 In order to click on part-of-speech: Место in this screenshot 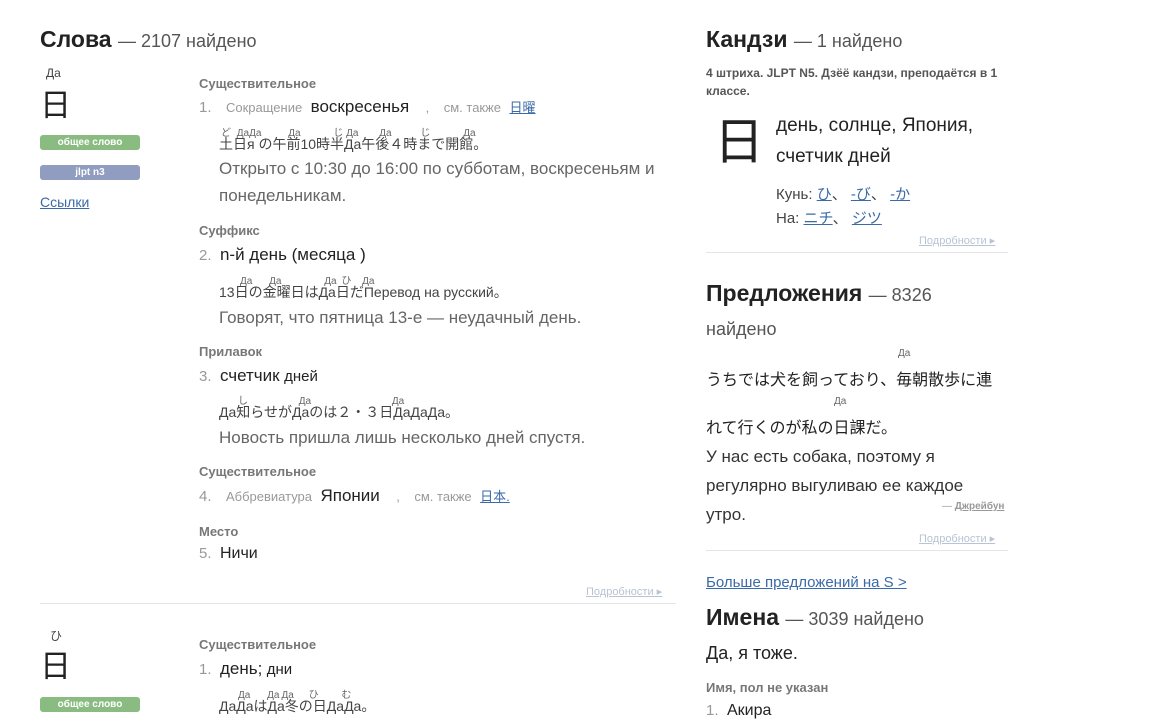, I will do `click(219, 531)`.